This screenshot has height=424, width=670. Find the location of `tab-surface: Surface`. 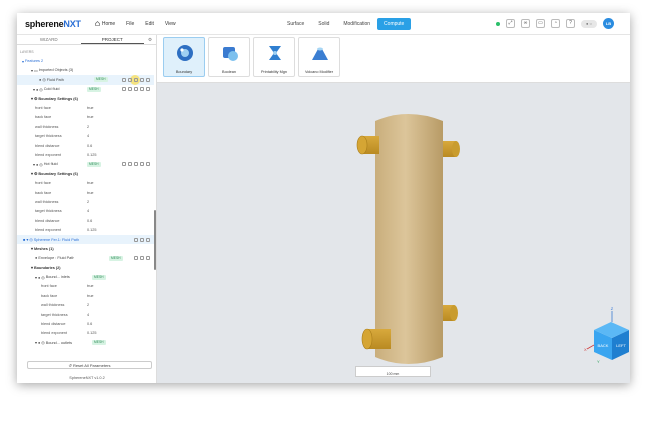

tab-surface: Surface is located at coordinates (295, 24).